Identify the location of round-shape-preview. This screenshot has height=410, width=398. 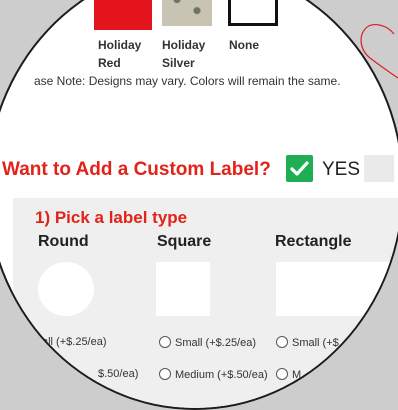
(66, 289).